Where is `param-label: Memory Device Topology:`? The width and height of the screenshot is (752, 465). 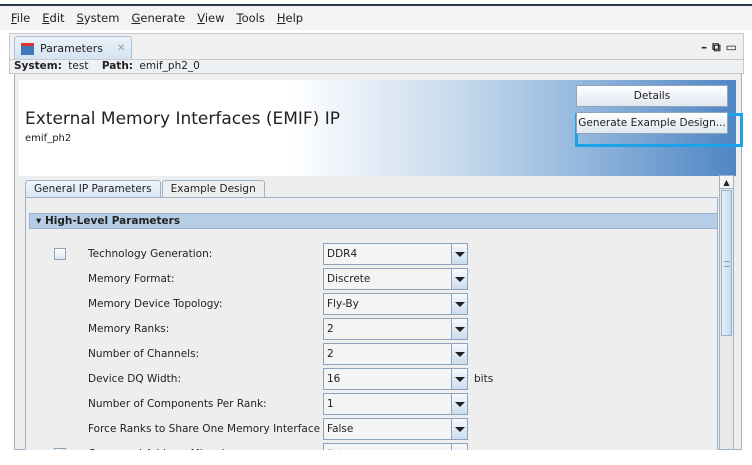
param-label: Memory Device Topology: is located at coordinates (155, 304).